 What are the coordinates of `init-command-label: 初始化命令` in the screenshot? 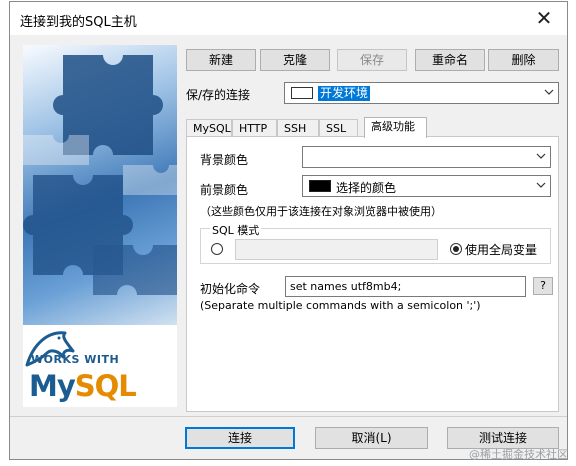 It's located at (230, 289).